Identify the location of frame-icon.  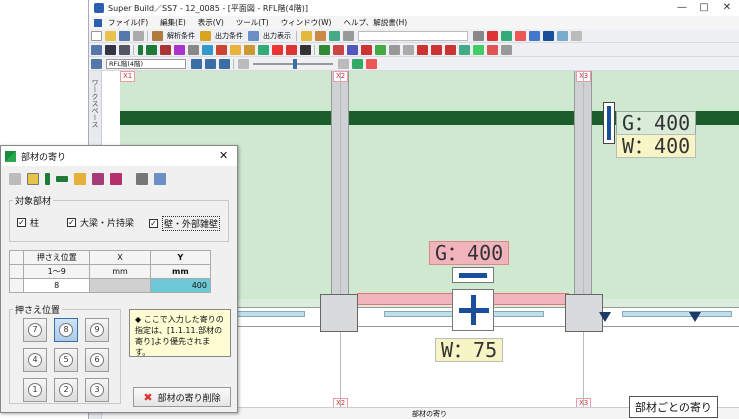
(110, 49).